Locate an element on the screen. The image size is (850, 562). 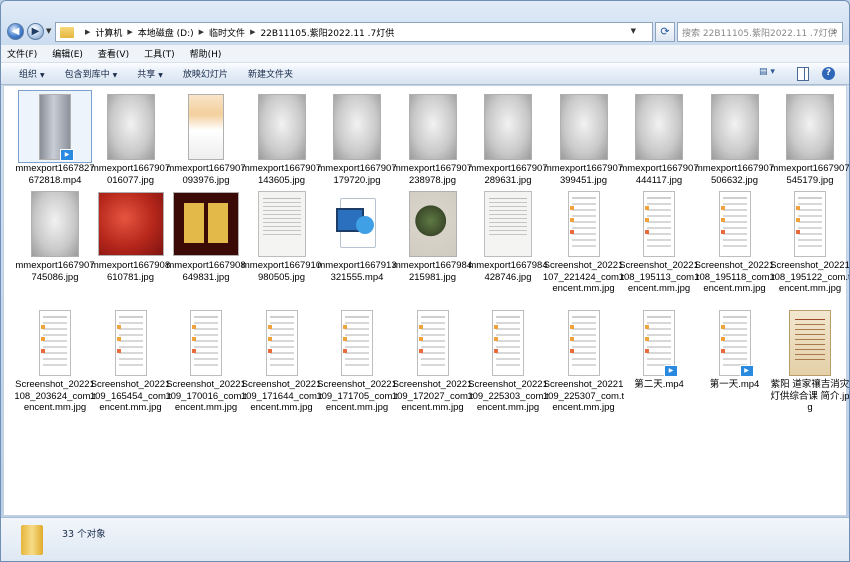
include-in-library-button: 包含到库中 ▼ is located at coordinates (91, 73).